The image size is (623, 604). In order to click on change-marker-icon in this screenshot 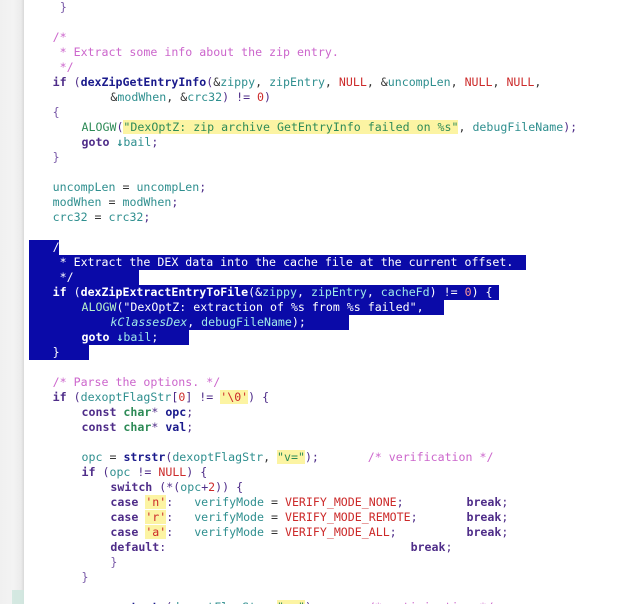, I will do `click(18, 597)`.